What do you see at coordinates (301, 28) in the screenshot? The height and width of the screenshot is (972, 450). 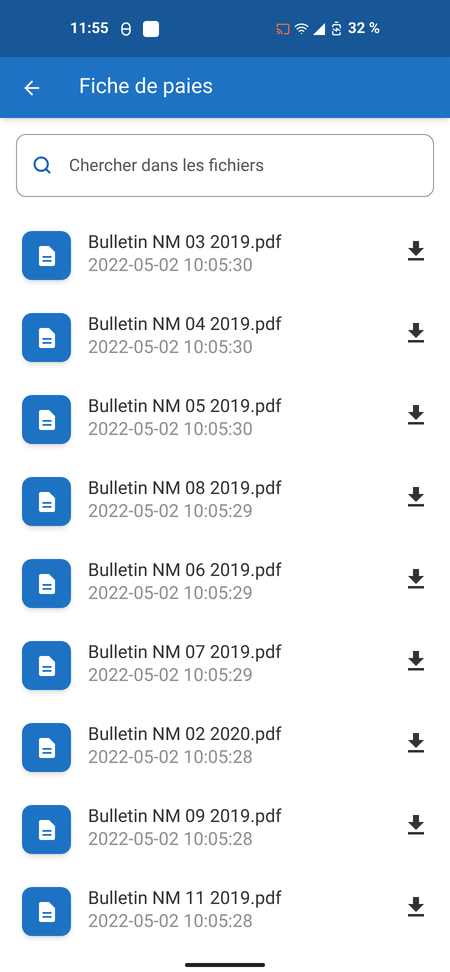 I see `wifi-icon` at bounding box center [301, 28].